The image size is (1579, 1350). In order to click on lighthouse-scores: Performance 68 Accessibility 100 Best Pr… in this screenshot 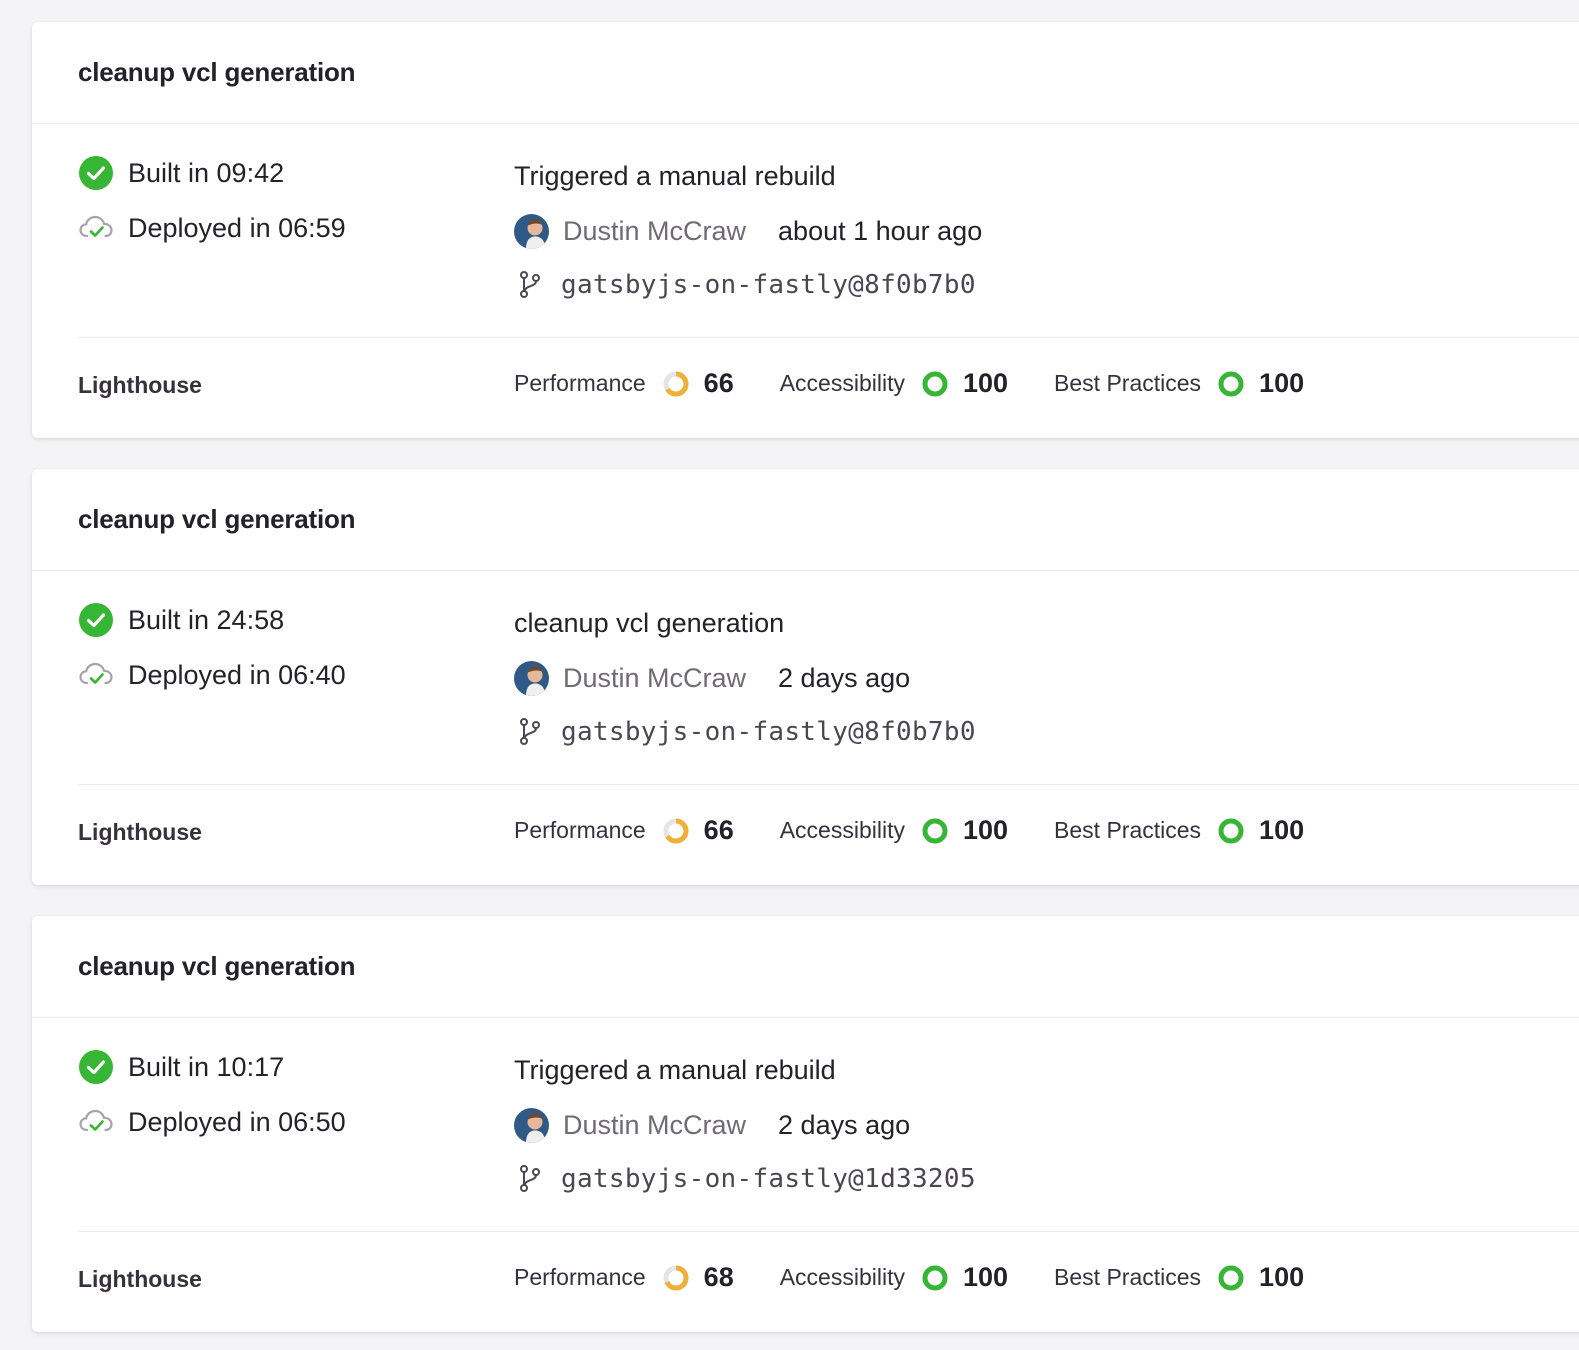, I will do `click(932, 1277)`.